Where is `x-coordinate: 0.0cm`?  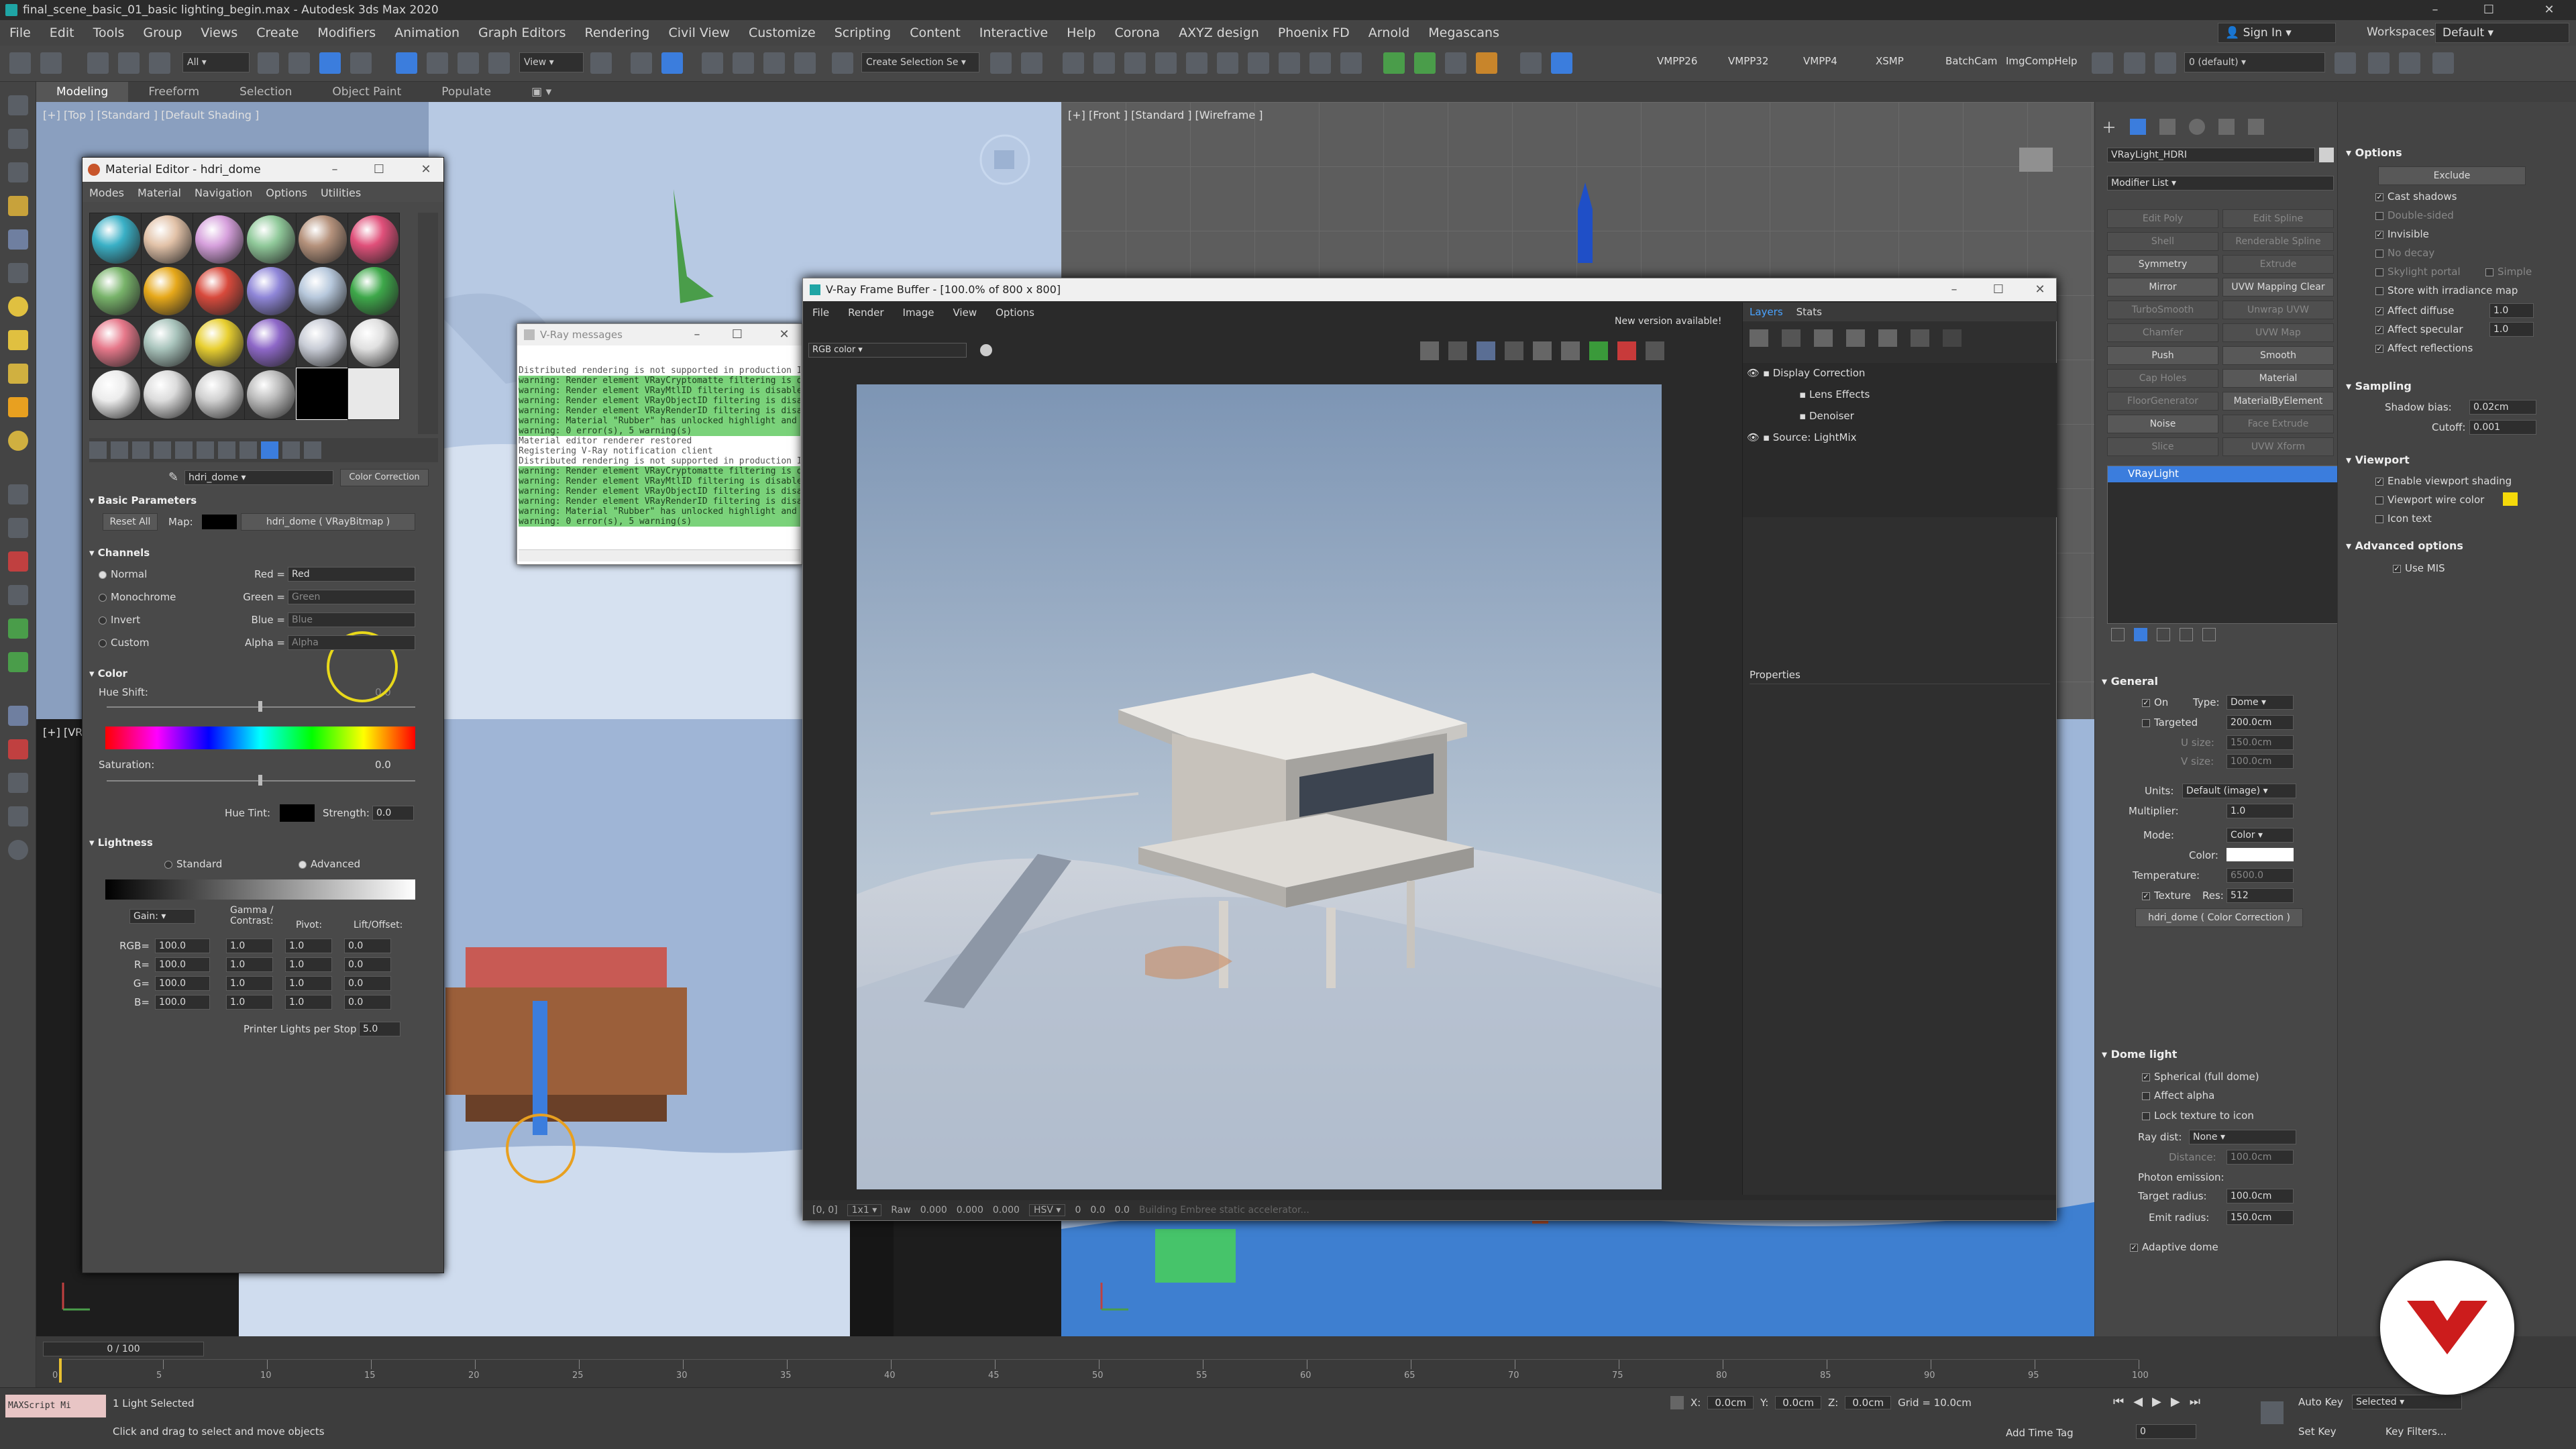 x-coordinate: 0.0cm is located at coordinates (1730, 1402).